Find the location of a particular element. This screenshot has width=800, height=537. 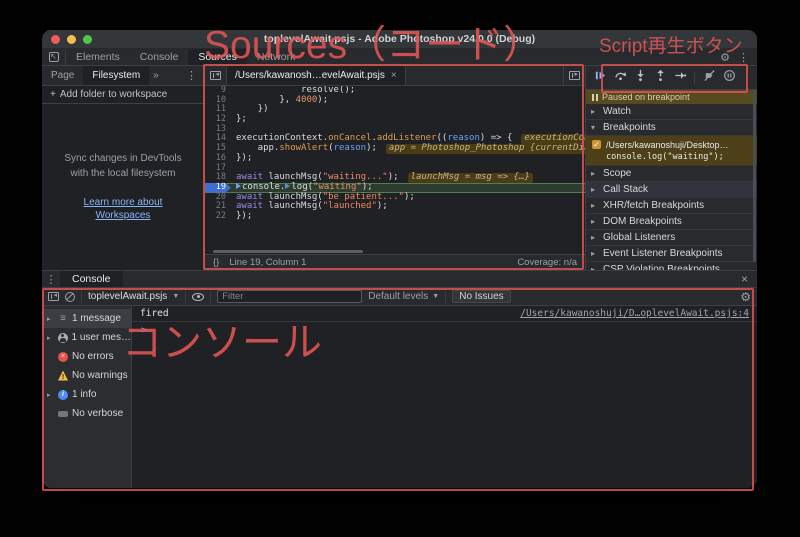

console-source-link: /Users/kawanoshuji/D…oplevelAwait.psjs:4 is located at coordinates (634, 313).